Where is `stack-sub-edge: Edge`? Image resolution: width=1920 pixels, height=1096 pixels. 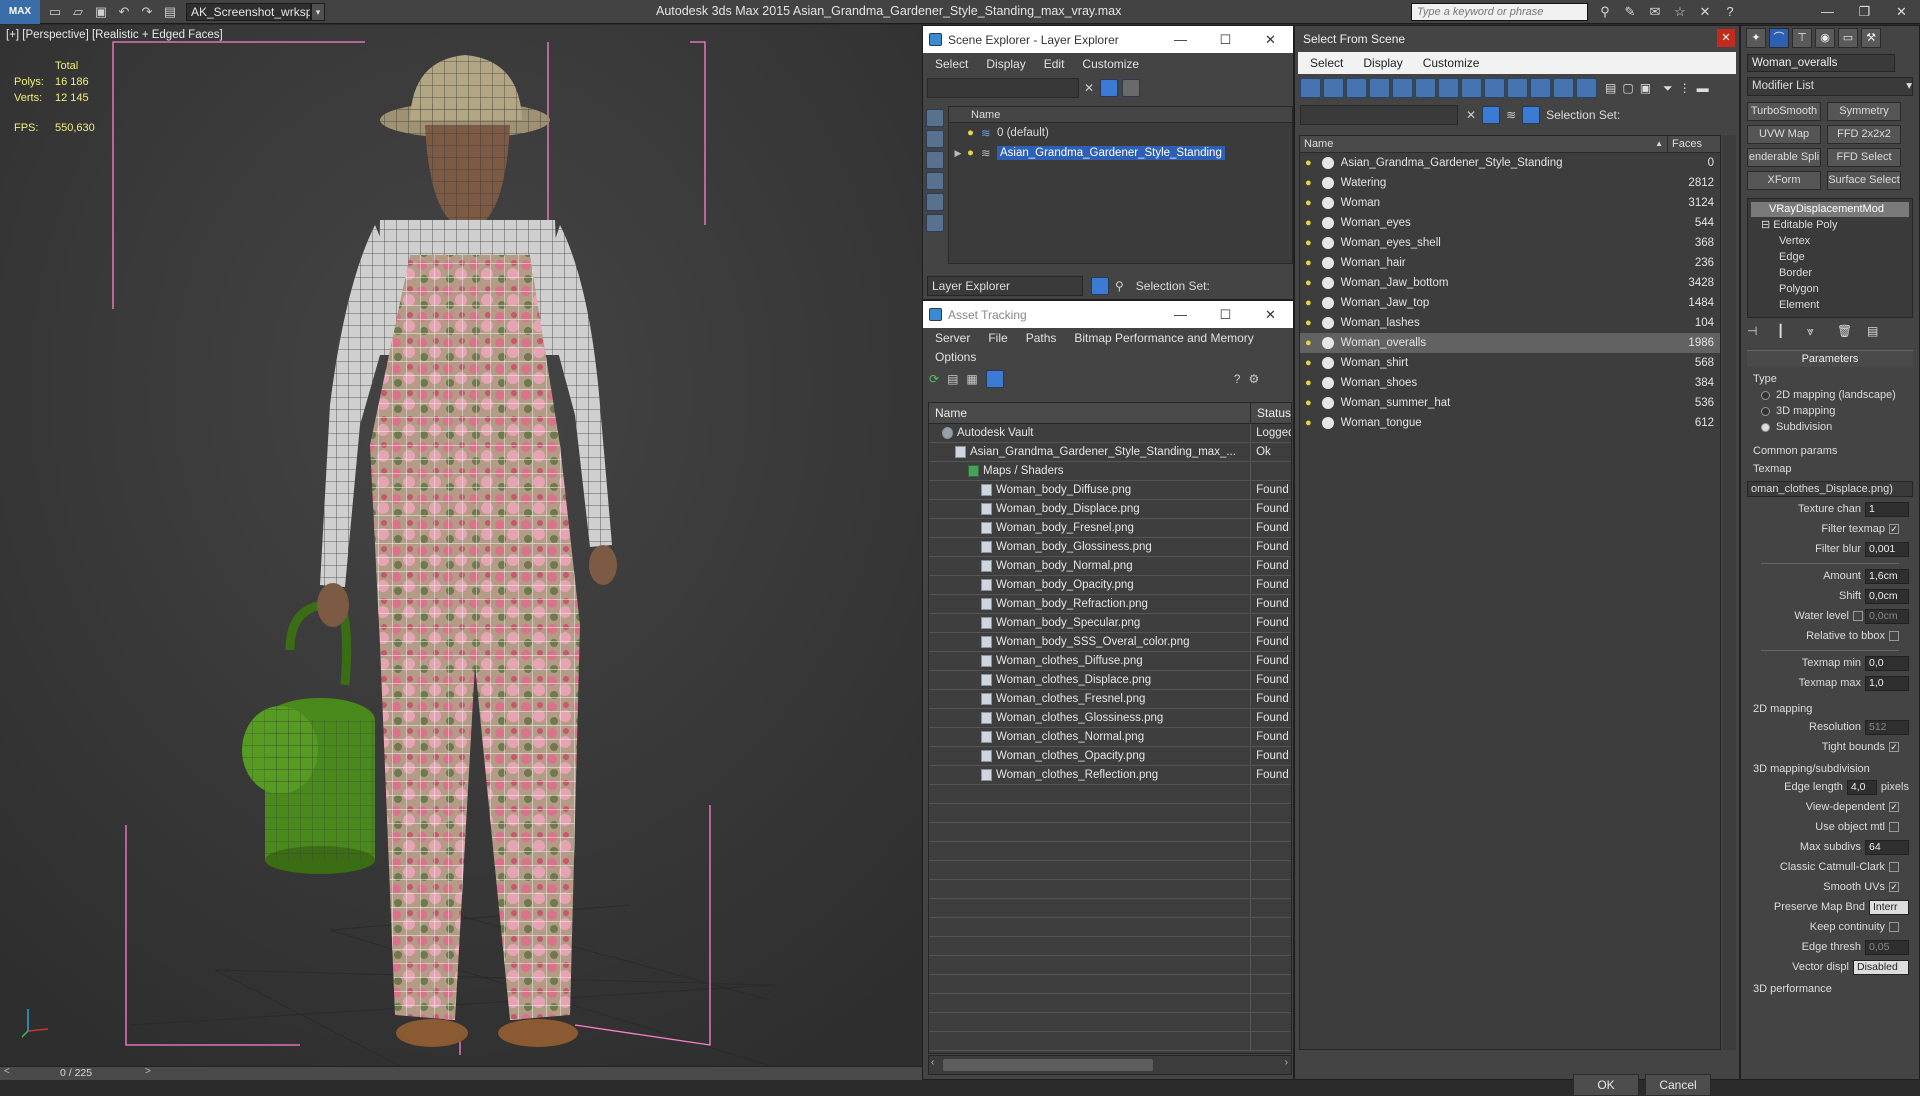
stack-sub-edge: Edge is located at coordinates (1830, 257).